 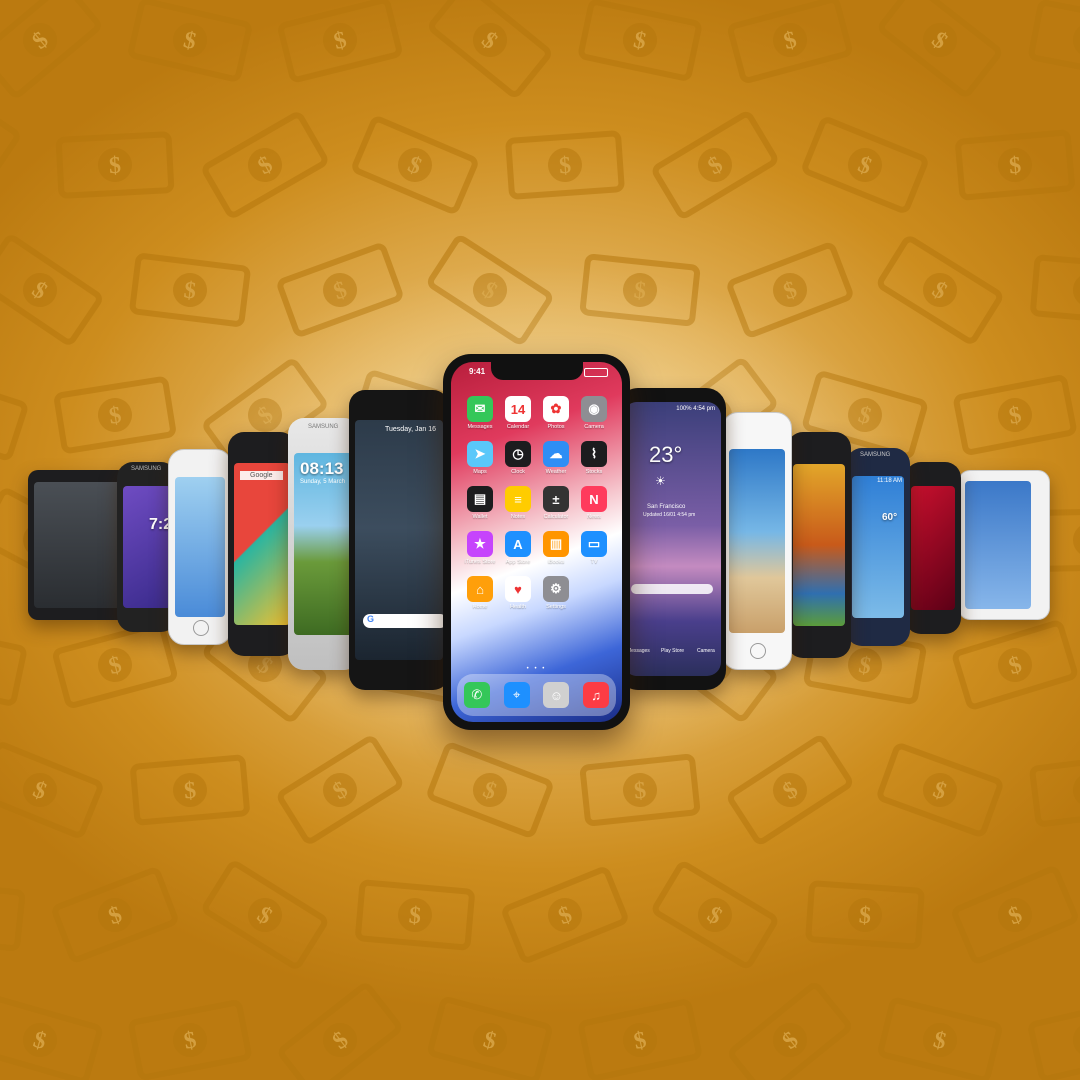 I want to click on app-weather: ☁ Weather, so click(x=556, y=458).